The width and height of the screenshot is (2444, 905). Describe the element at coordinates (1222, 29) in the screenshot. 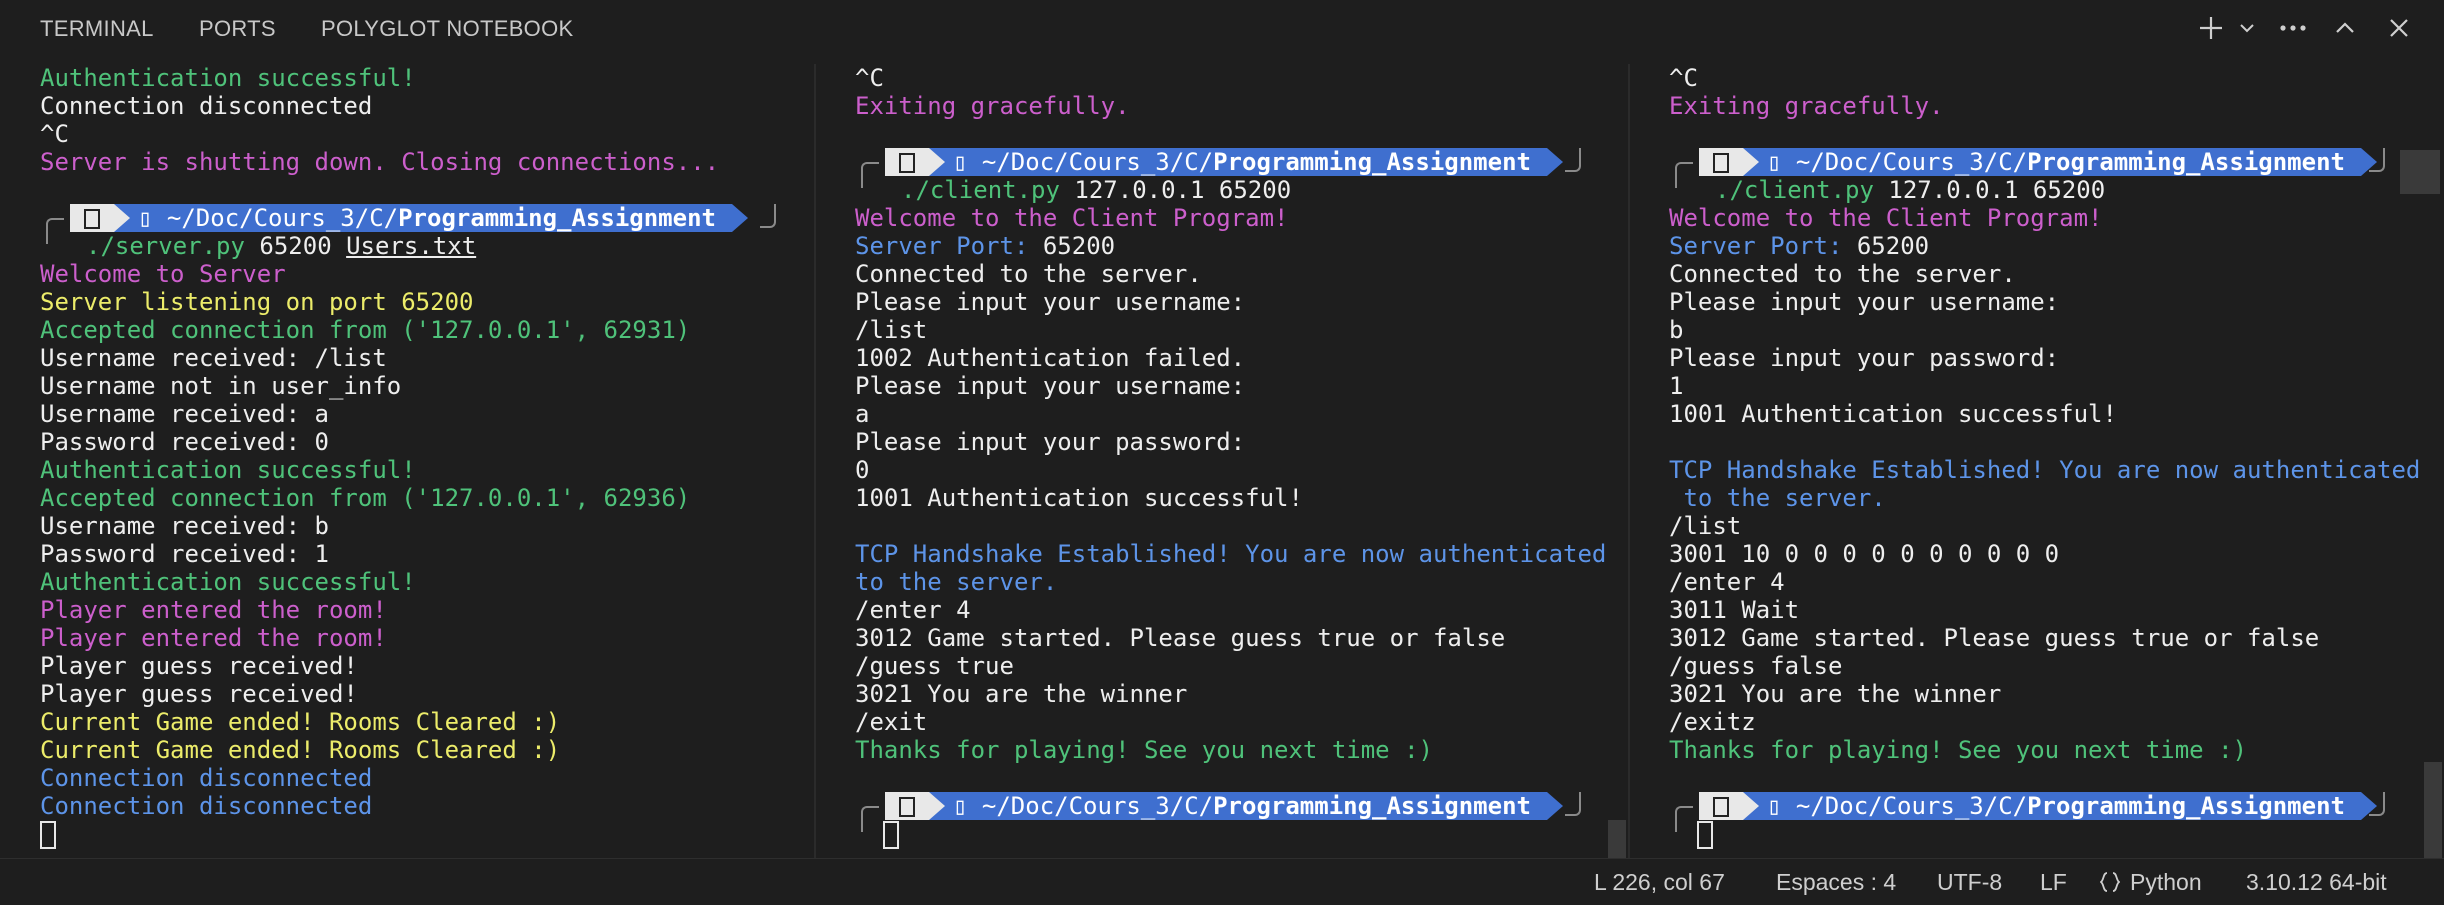

I see `panel-header: TERMINAL PORTS POLYGLOT NOTEBOOK` at that location.